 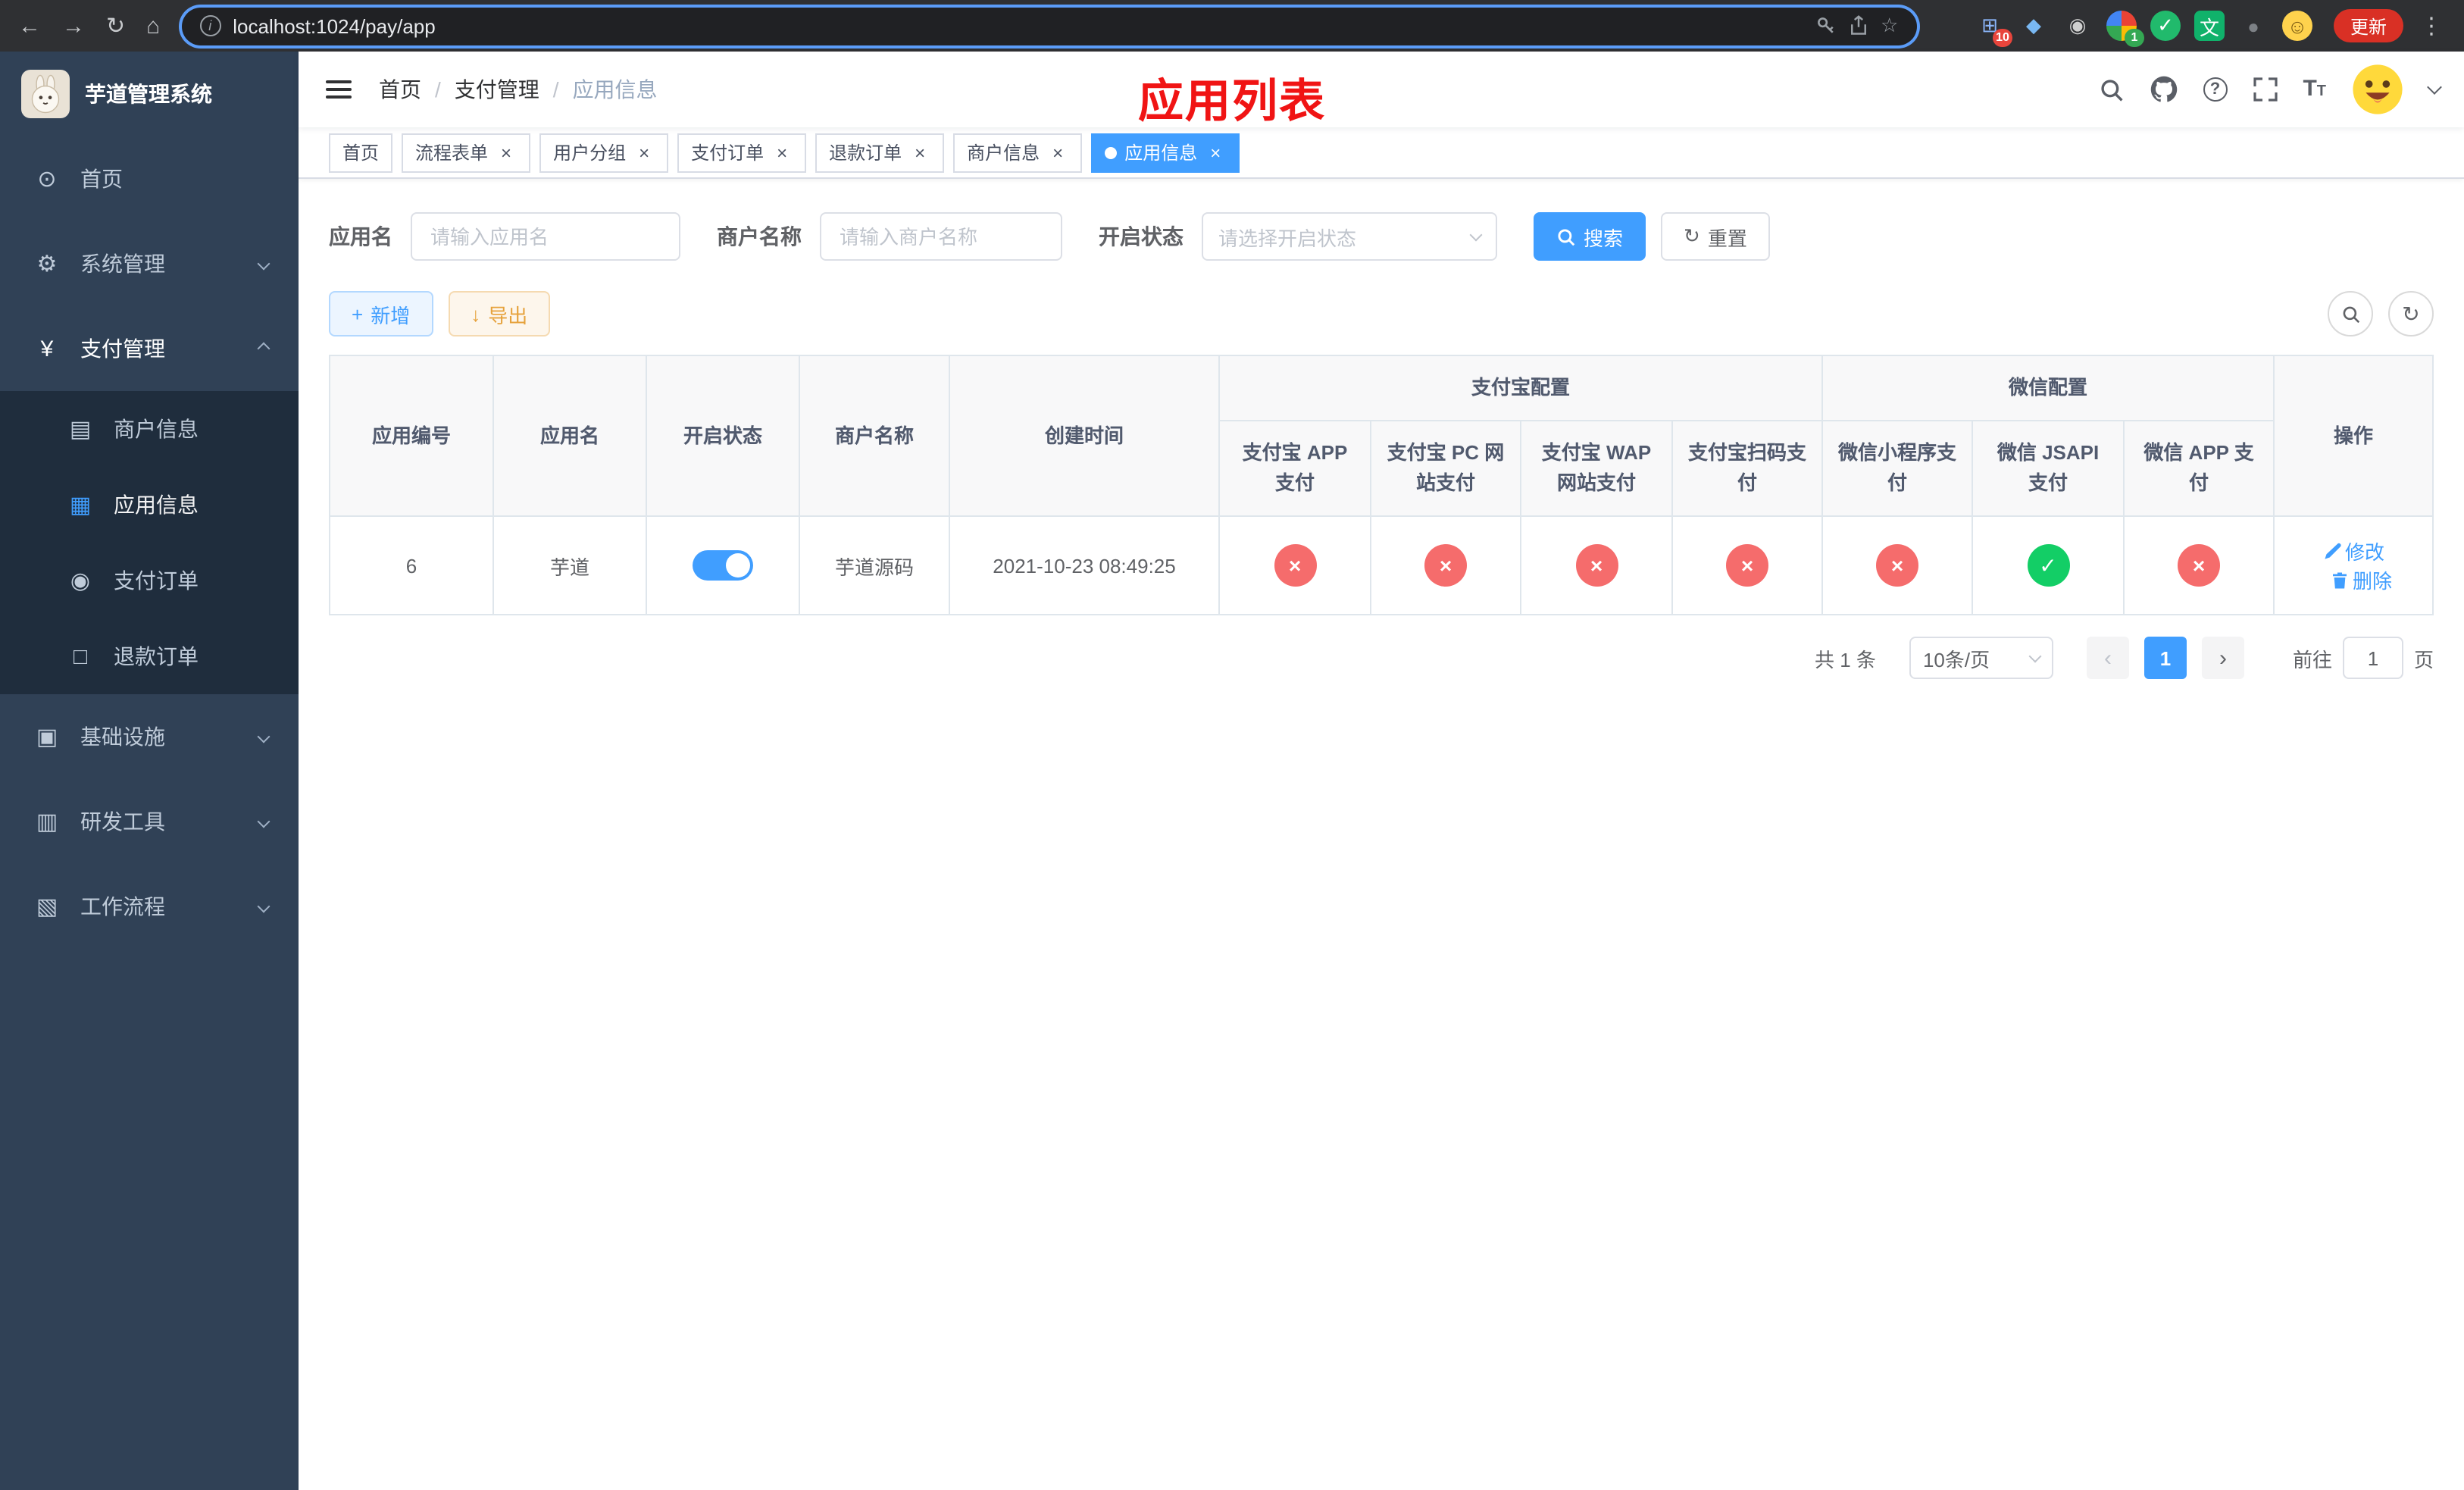 I want to click on sidebar-item: □ 退款订单, so click(x=149, y=656).